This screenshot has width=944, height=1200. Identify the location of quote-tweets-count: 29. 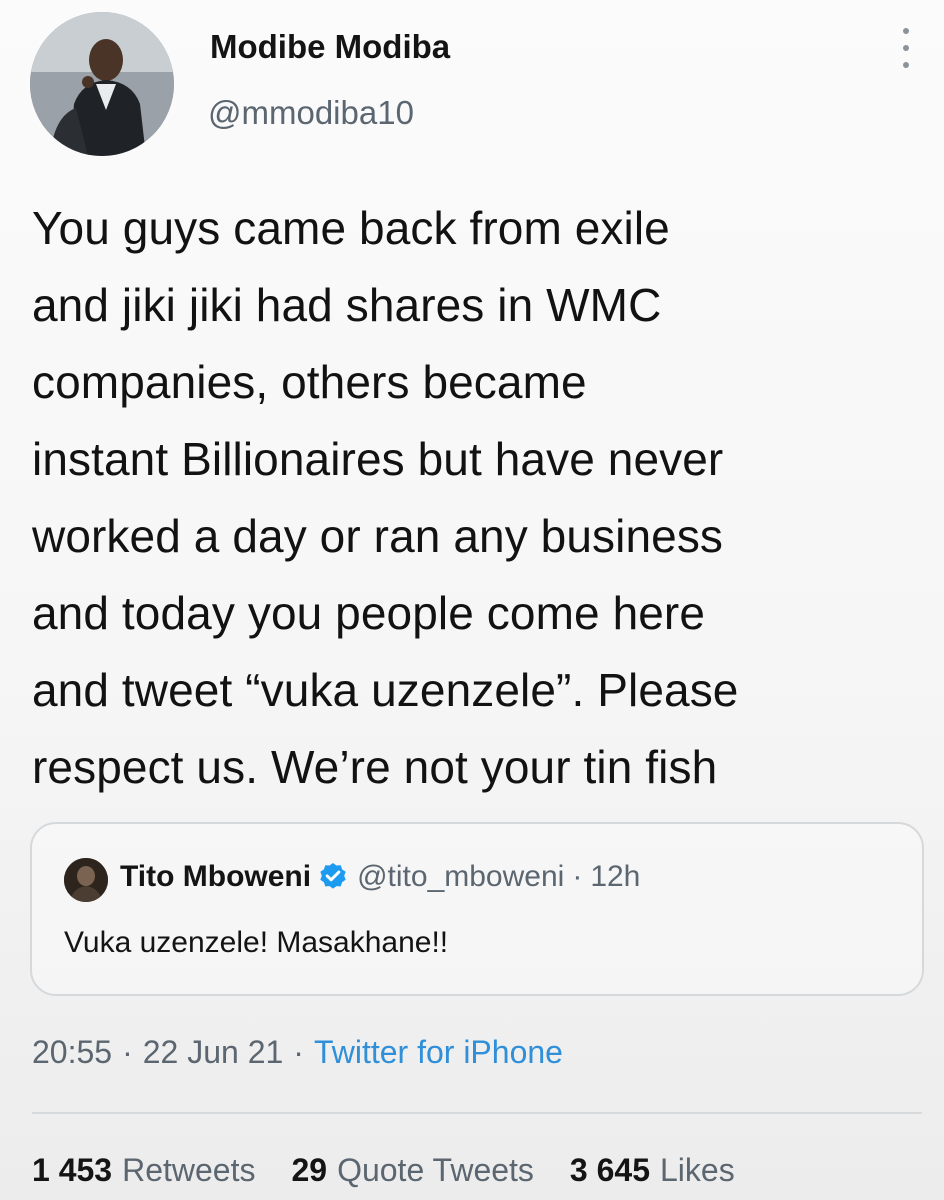
(309, 1170).